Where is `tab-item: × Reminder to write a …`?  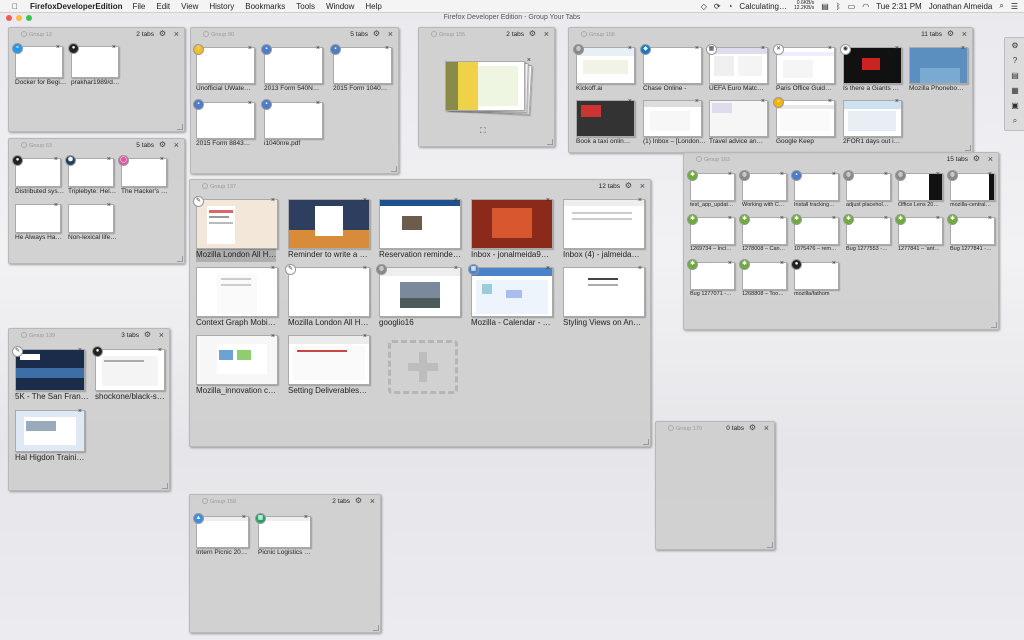 tab-item: × Reminder to write a … is located at coordinates (329, 229).